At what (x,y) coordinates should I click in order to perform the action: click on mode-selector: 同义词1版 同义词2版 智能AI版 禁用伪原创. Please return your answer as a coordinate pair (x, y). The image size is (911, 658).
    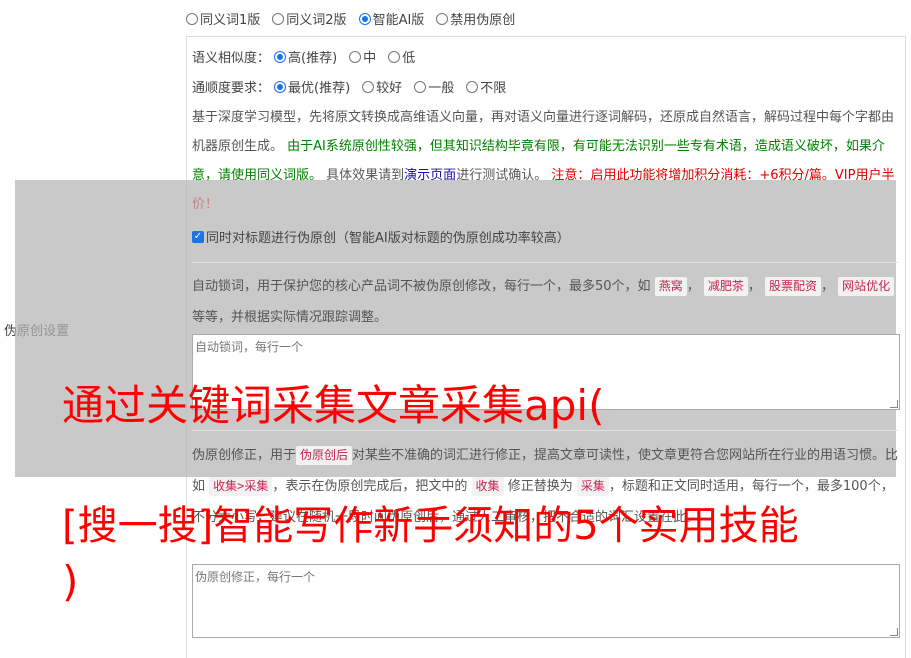
    Looking at the image, I should click on (356, 18).